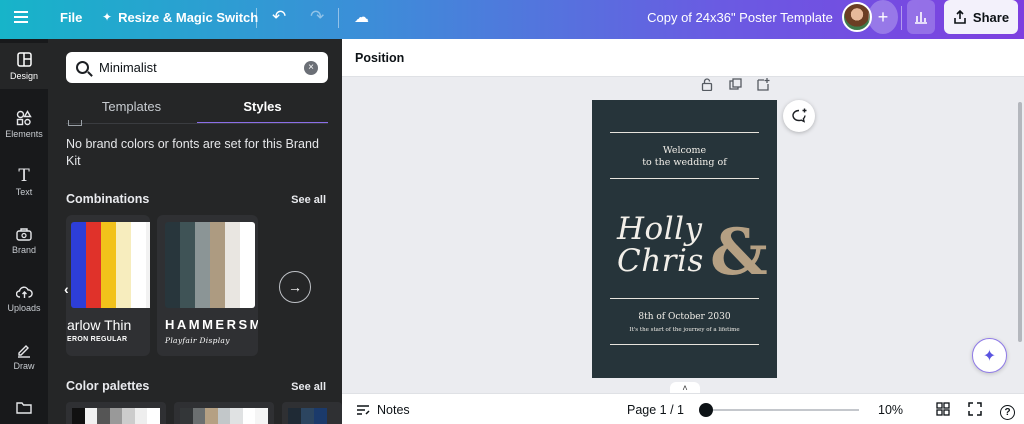 Image resolution: width=1024 pixels, height=424 pixels. Describe the element at coordinates (883, 17) in the screenshot. I see `add-collaborator-icon: +` at that location.